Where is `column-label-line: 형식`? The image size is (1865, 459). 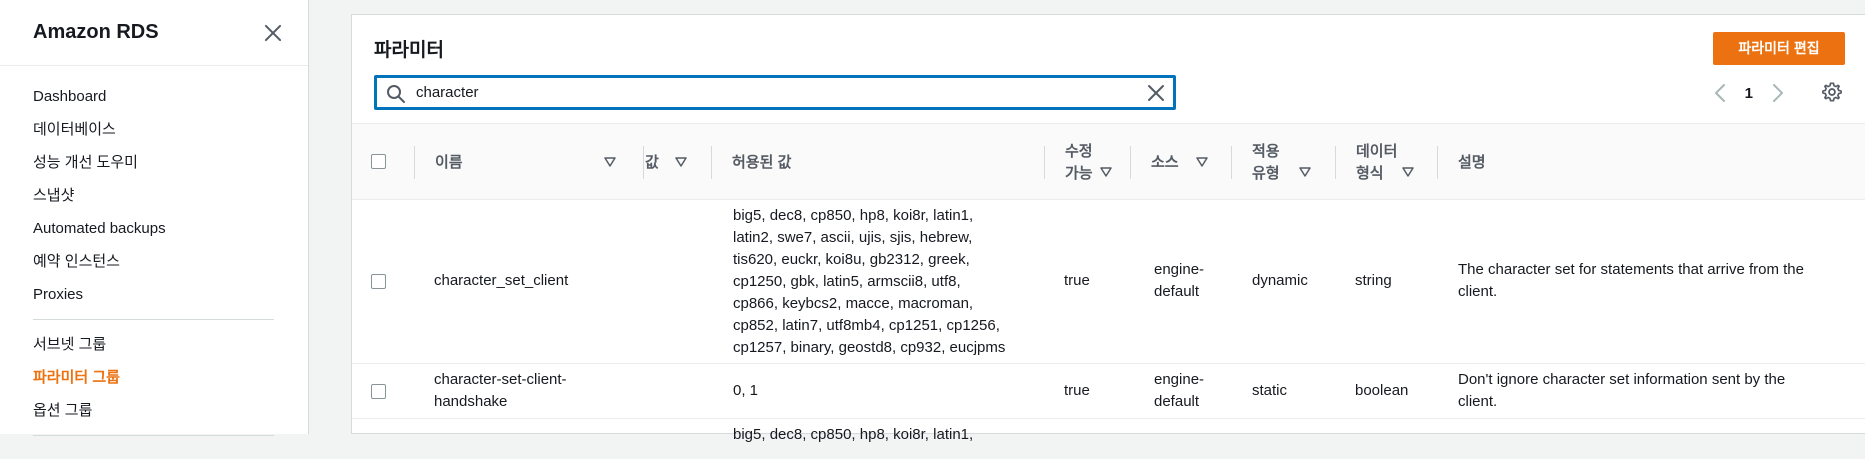 column-label-line: 형식 is located at coordinates (1370, 173).